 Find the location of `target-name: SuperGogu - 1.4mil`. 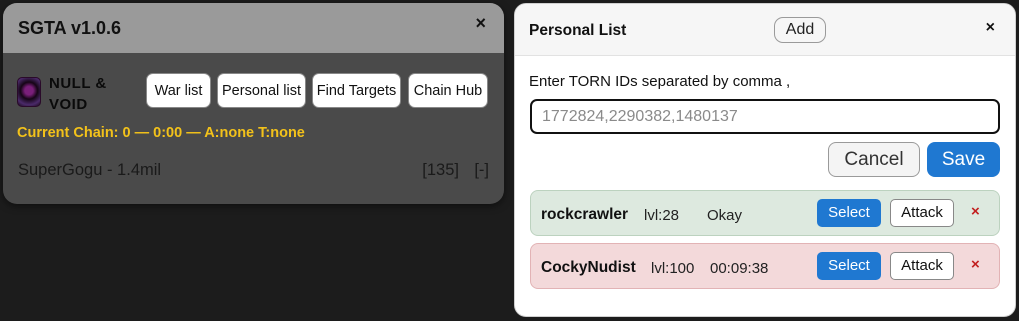

target-name: SuperGogu - 1.4mil is located at coordinates (90, 170).